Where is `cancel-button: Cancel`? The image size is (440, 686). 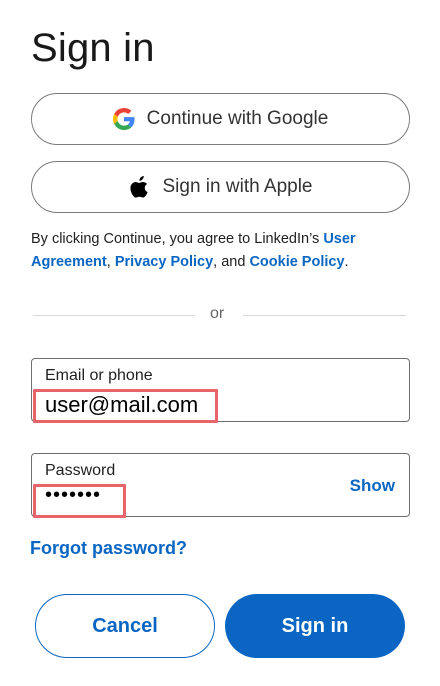 cancel-button: Cancel is located at coordinates (125, 626).